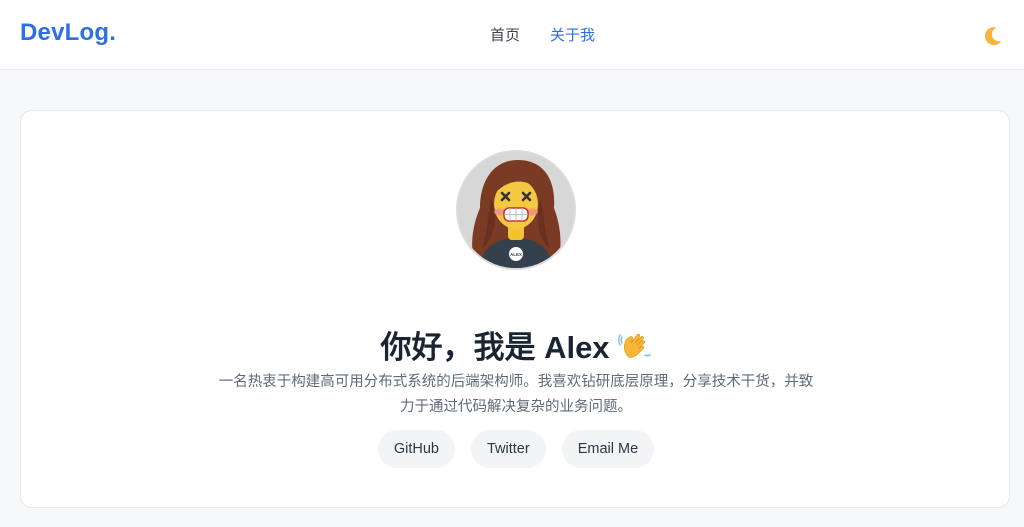  Describe the element at coordinates (508, 449) in the screenshot. I see `twitter-link-button: Twitter` at that location.